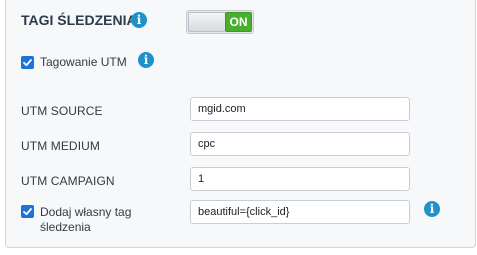 The image size is (477, 255). Describe the element at coordinates (300, 212) in the screenshot. I see `custom-tag-input` at that location.